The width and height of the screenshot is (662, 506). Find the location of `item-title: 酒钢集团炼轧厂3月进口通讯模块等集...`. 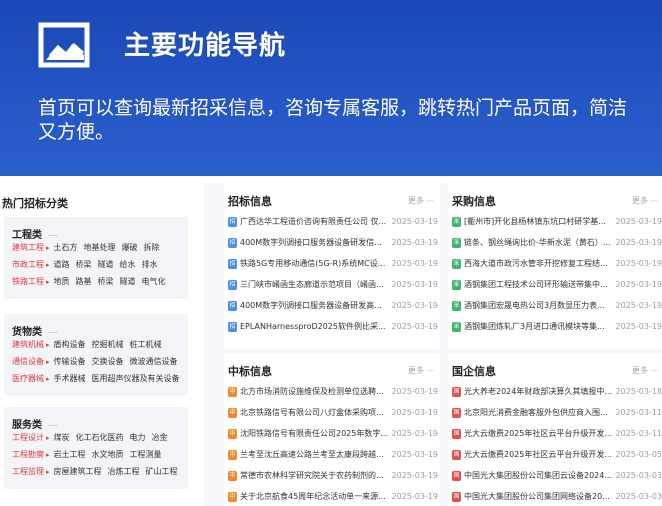

item-title: 酒钢集团炼轧厂3月进口通讯模块等集... is located at coordinates (539, 327).